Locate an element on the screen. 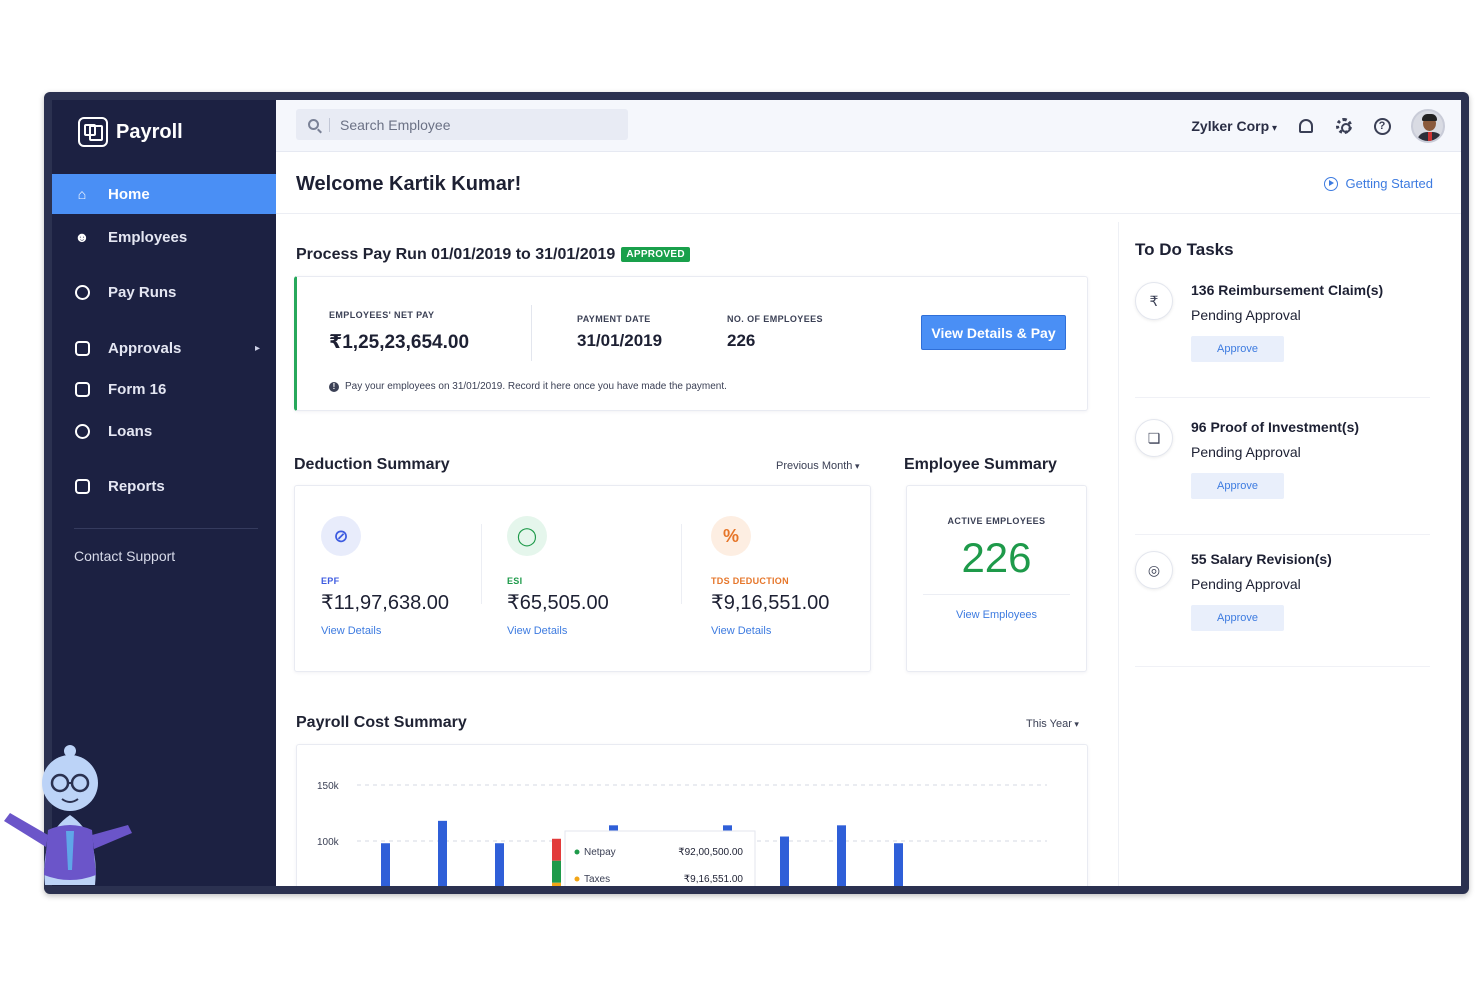  user-icon: ☻ is located at coordinates (82, 237).